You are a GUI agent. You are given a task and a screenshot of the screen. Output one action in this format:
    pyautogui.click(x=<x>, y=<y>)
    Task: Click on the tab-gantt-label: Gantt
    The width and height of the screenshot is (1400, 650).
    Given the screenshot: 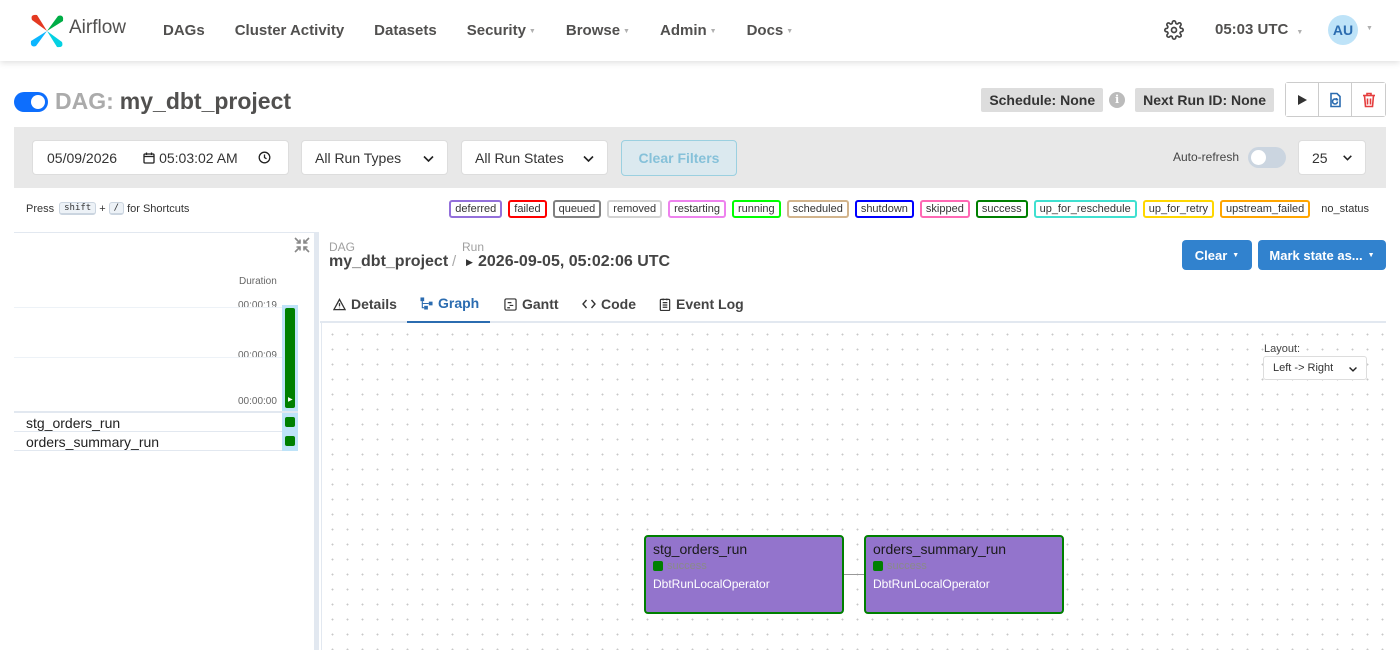 What is the action you would take?
    pyautogui.click(x=540, y=304)
    